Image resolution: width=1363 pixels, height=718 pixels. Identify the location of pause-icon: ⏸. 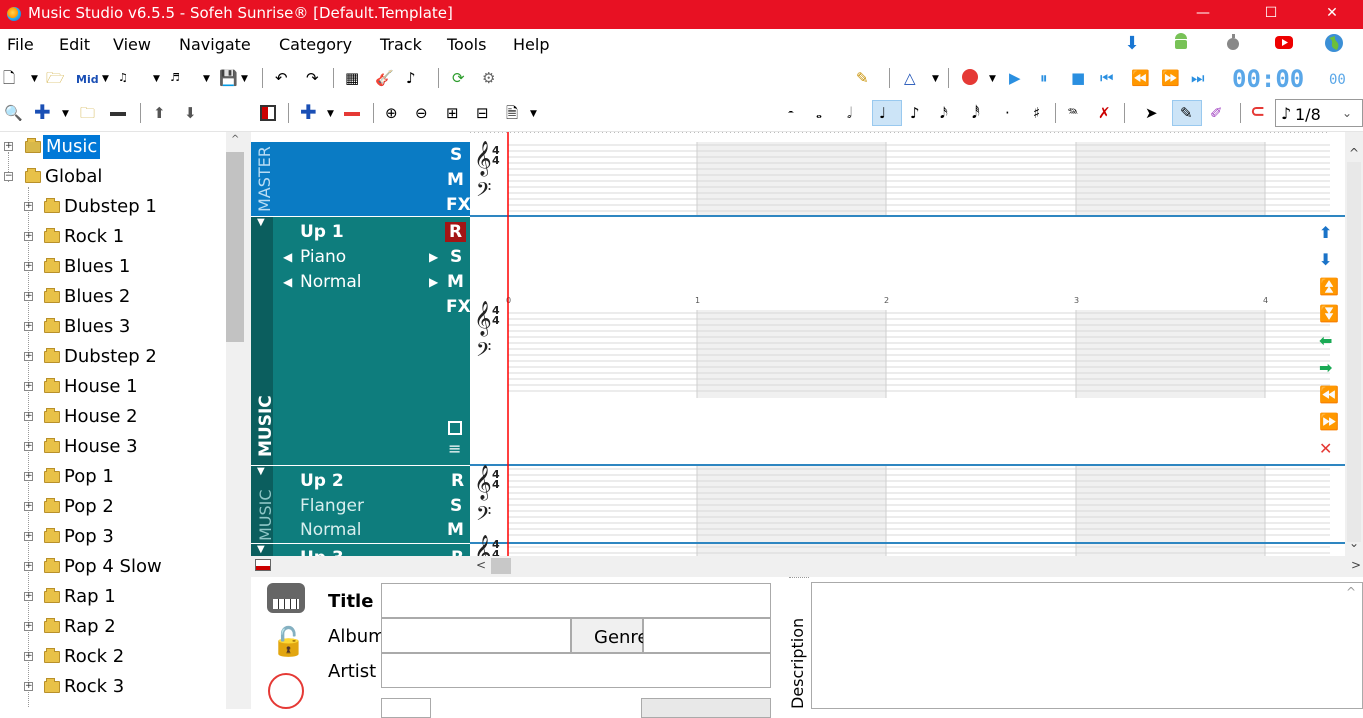
(1044, 78).